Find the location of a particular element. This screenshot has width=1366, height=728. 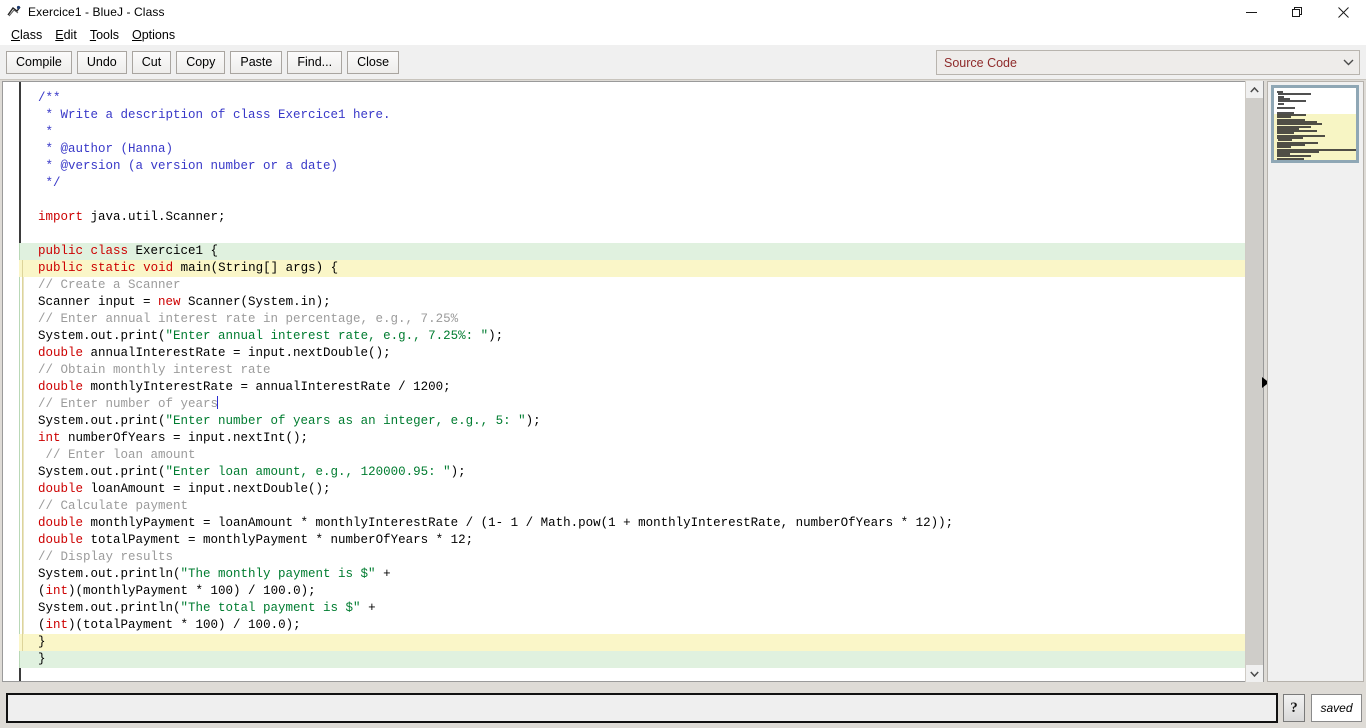

code-line-text: * @version (a version number or a date) is located at coordinates (188, 166).